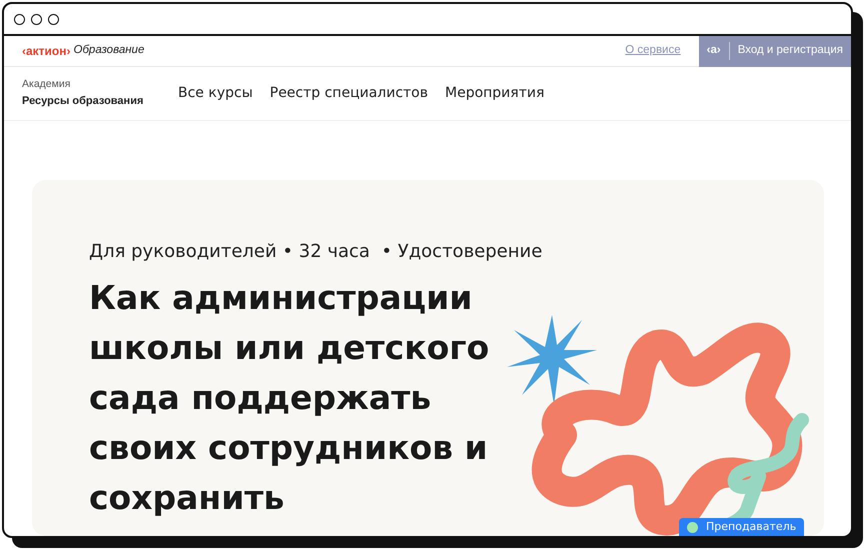 This screenshot has height=551, width=866. I want to click on course-meta: Для руководителей • 32 часа • Удостоверение, so click(316, 252).